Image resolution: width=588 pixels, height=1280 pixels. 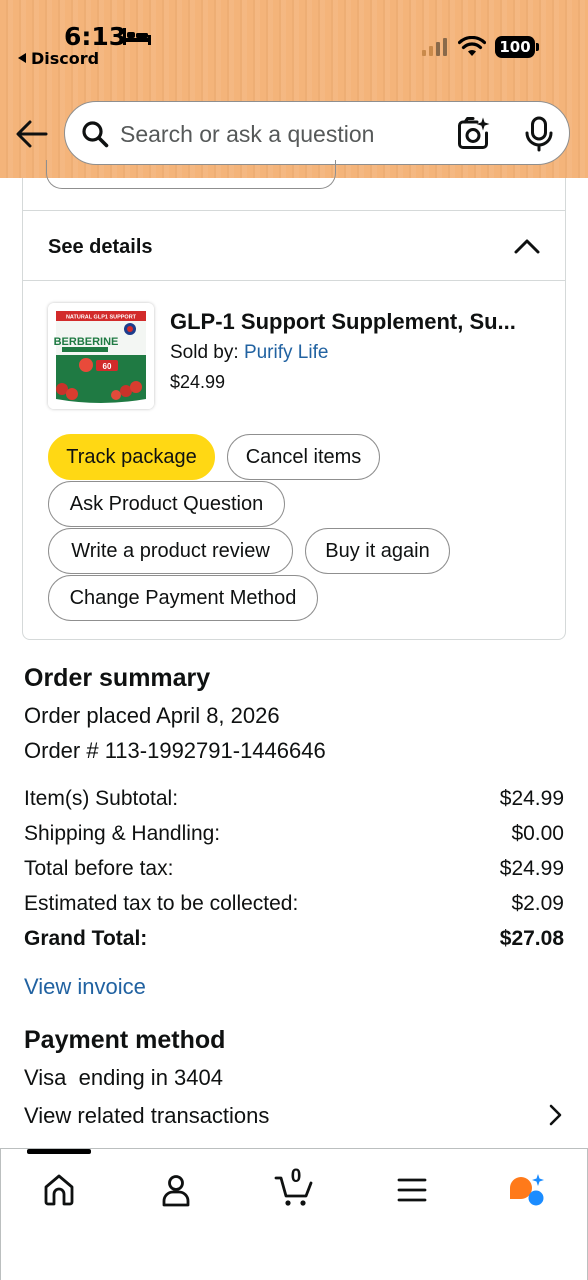 I want to click on see-details-label: See details, so click(x=100, y=247).